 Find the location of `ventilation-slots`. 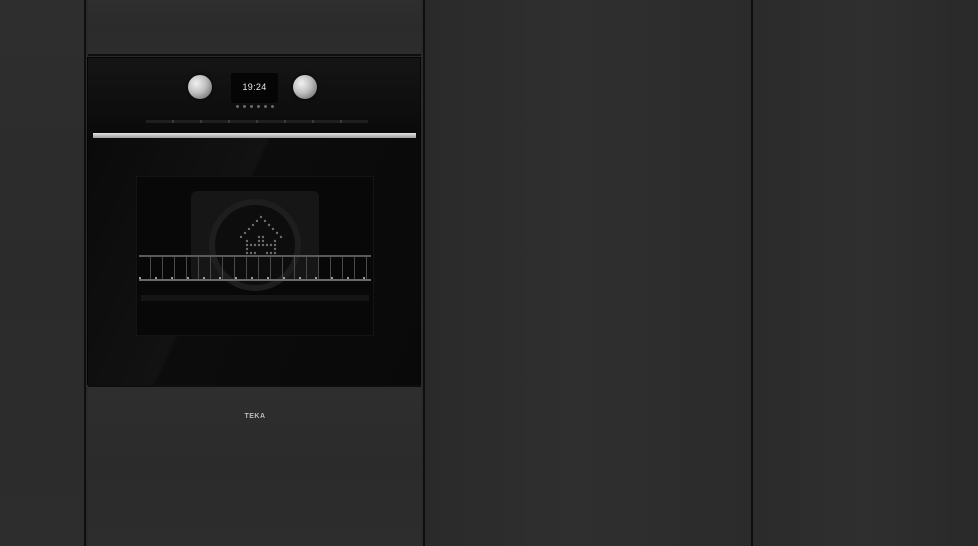

ventilation-slots is located at coordinates (257, 121).